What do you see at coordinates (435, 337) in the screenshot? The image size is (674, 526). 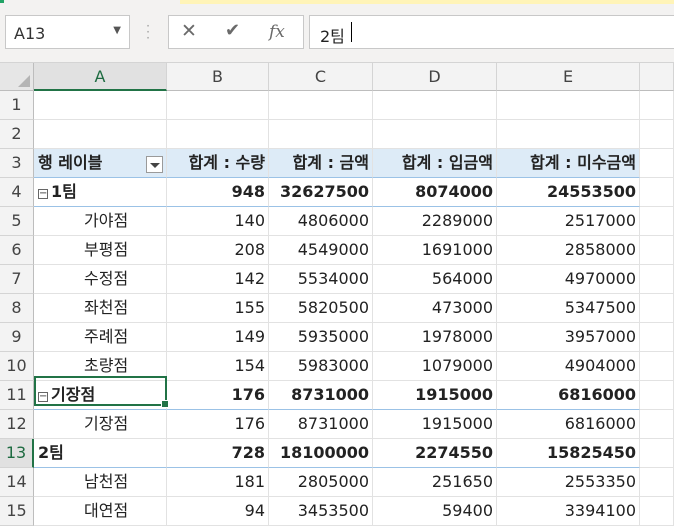 I see `pivot-value-cell: 1978000` at bounding box center [435, 337].